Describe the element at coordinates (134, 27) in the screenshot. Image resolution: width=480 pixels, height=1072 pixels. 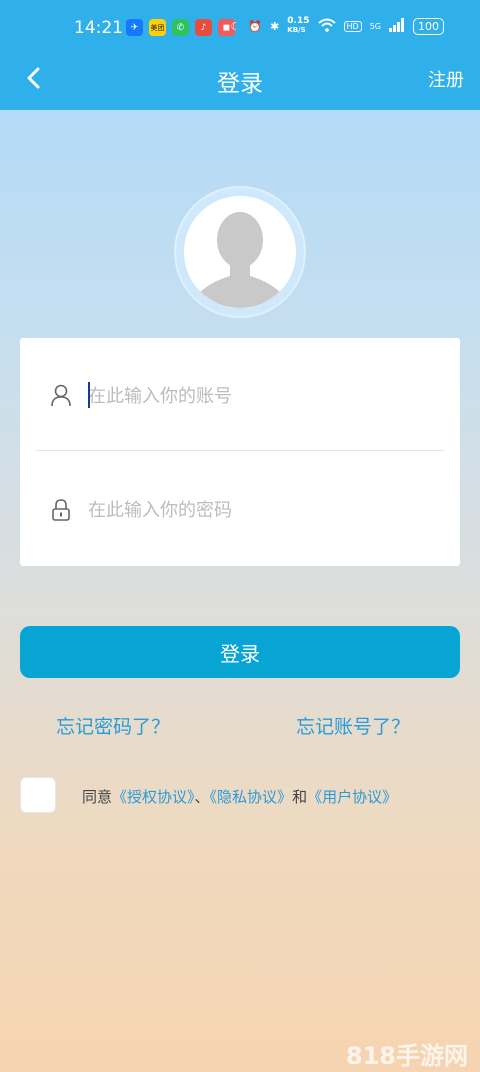
I see `alipay-icon: ✈` at that location.